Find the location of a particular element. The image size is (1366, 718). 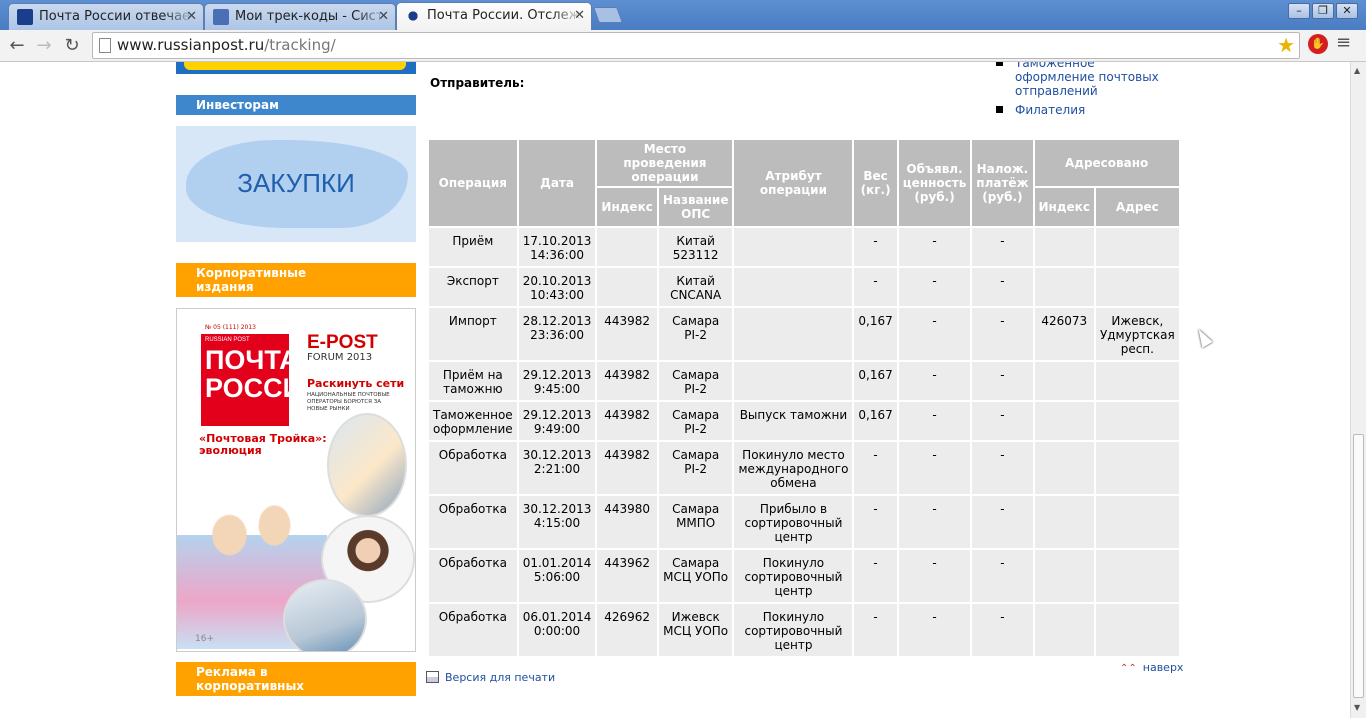

cell-date: 20.10.2013 10:43:00 is located at coordinates (557, 287).